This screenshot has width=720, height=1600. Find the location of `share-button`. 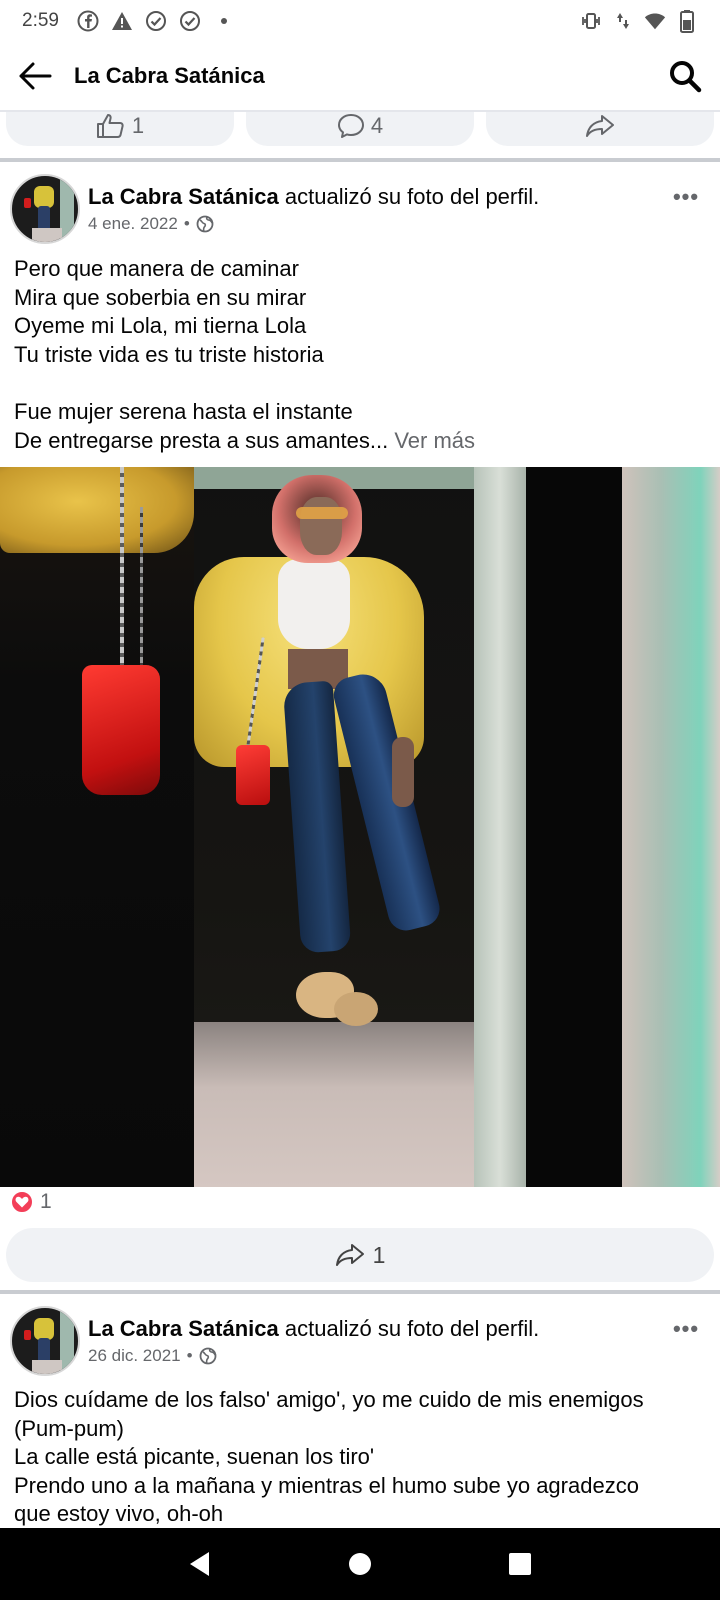

share-button is located at coordinates (600, 129).